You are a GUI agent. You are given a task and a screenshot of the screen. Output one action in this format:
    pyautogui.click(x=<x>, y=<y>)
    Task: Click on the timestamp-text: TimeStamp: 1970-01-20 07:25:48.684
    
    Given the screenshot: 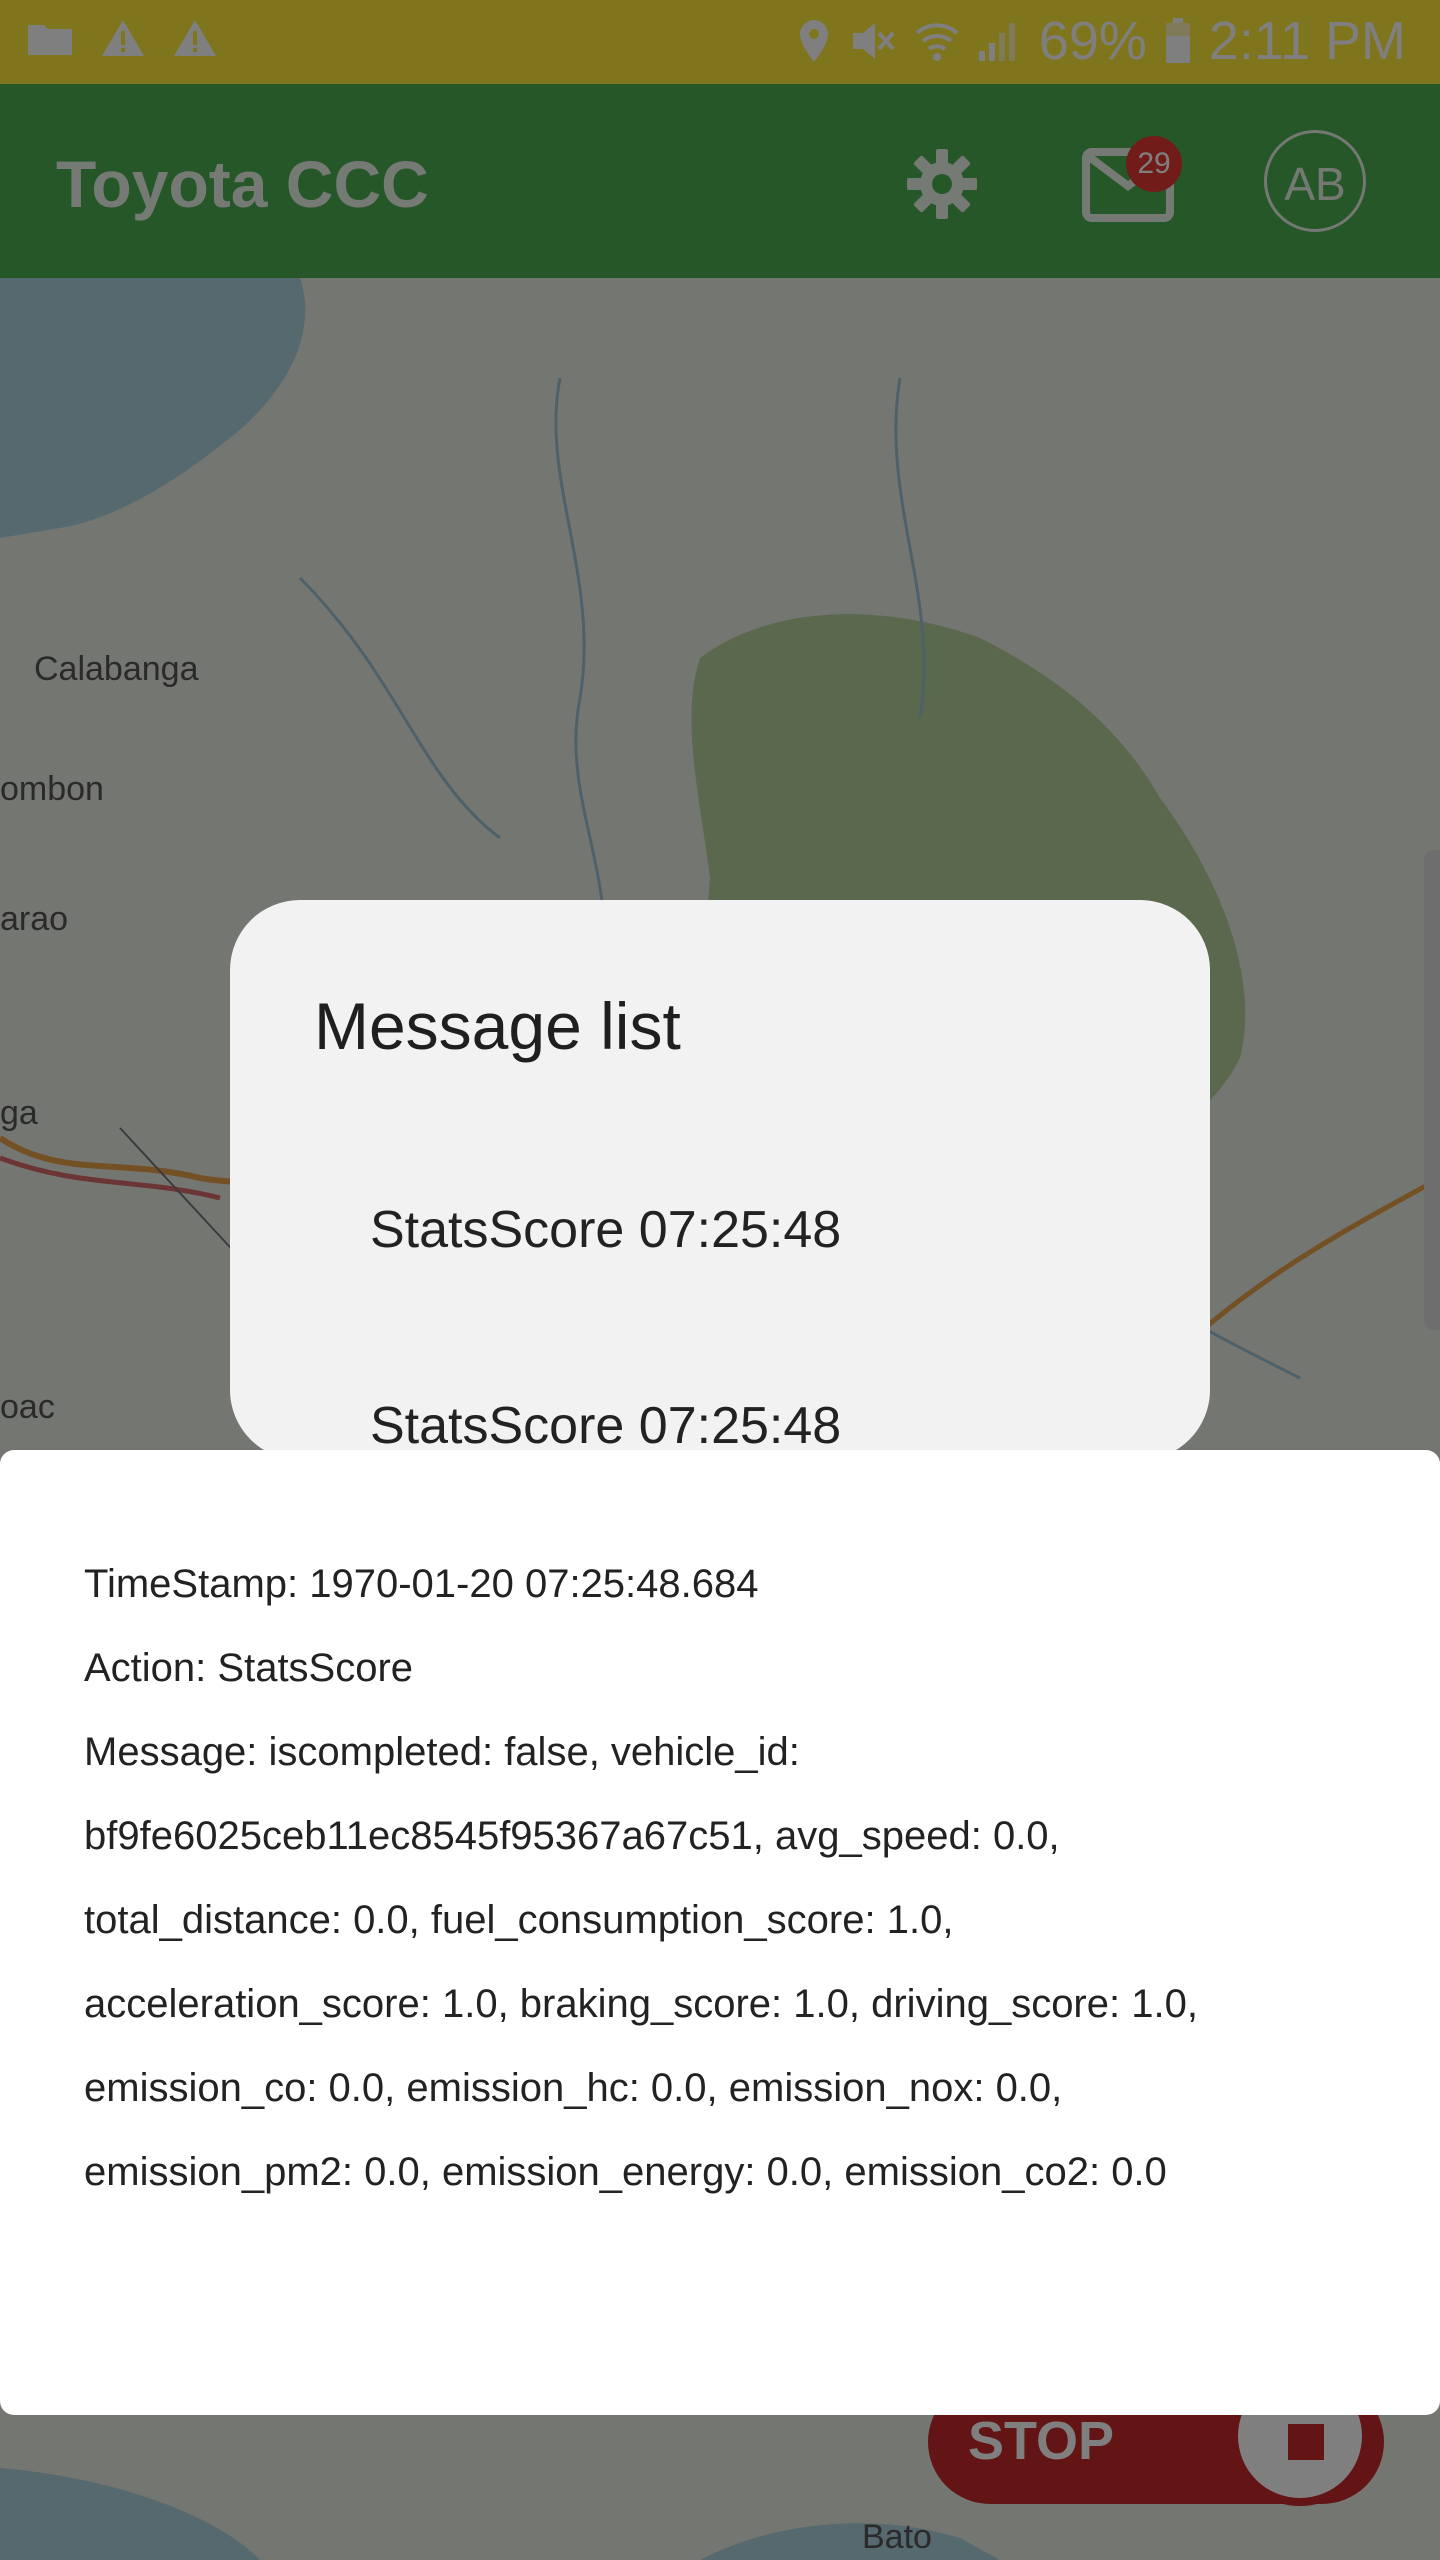 What is the action you would take?
    pyautogui.click(x=421, y=1584)
    